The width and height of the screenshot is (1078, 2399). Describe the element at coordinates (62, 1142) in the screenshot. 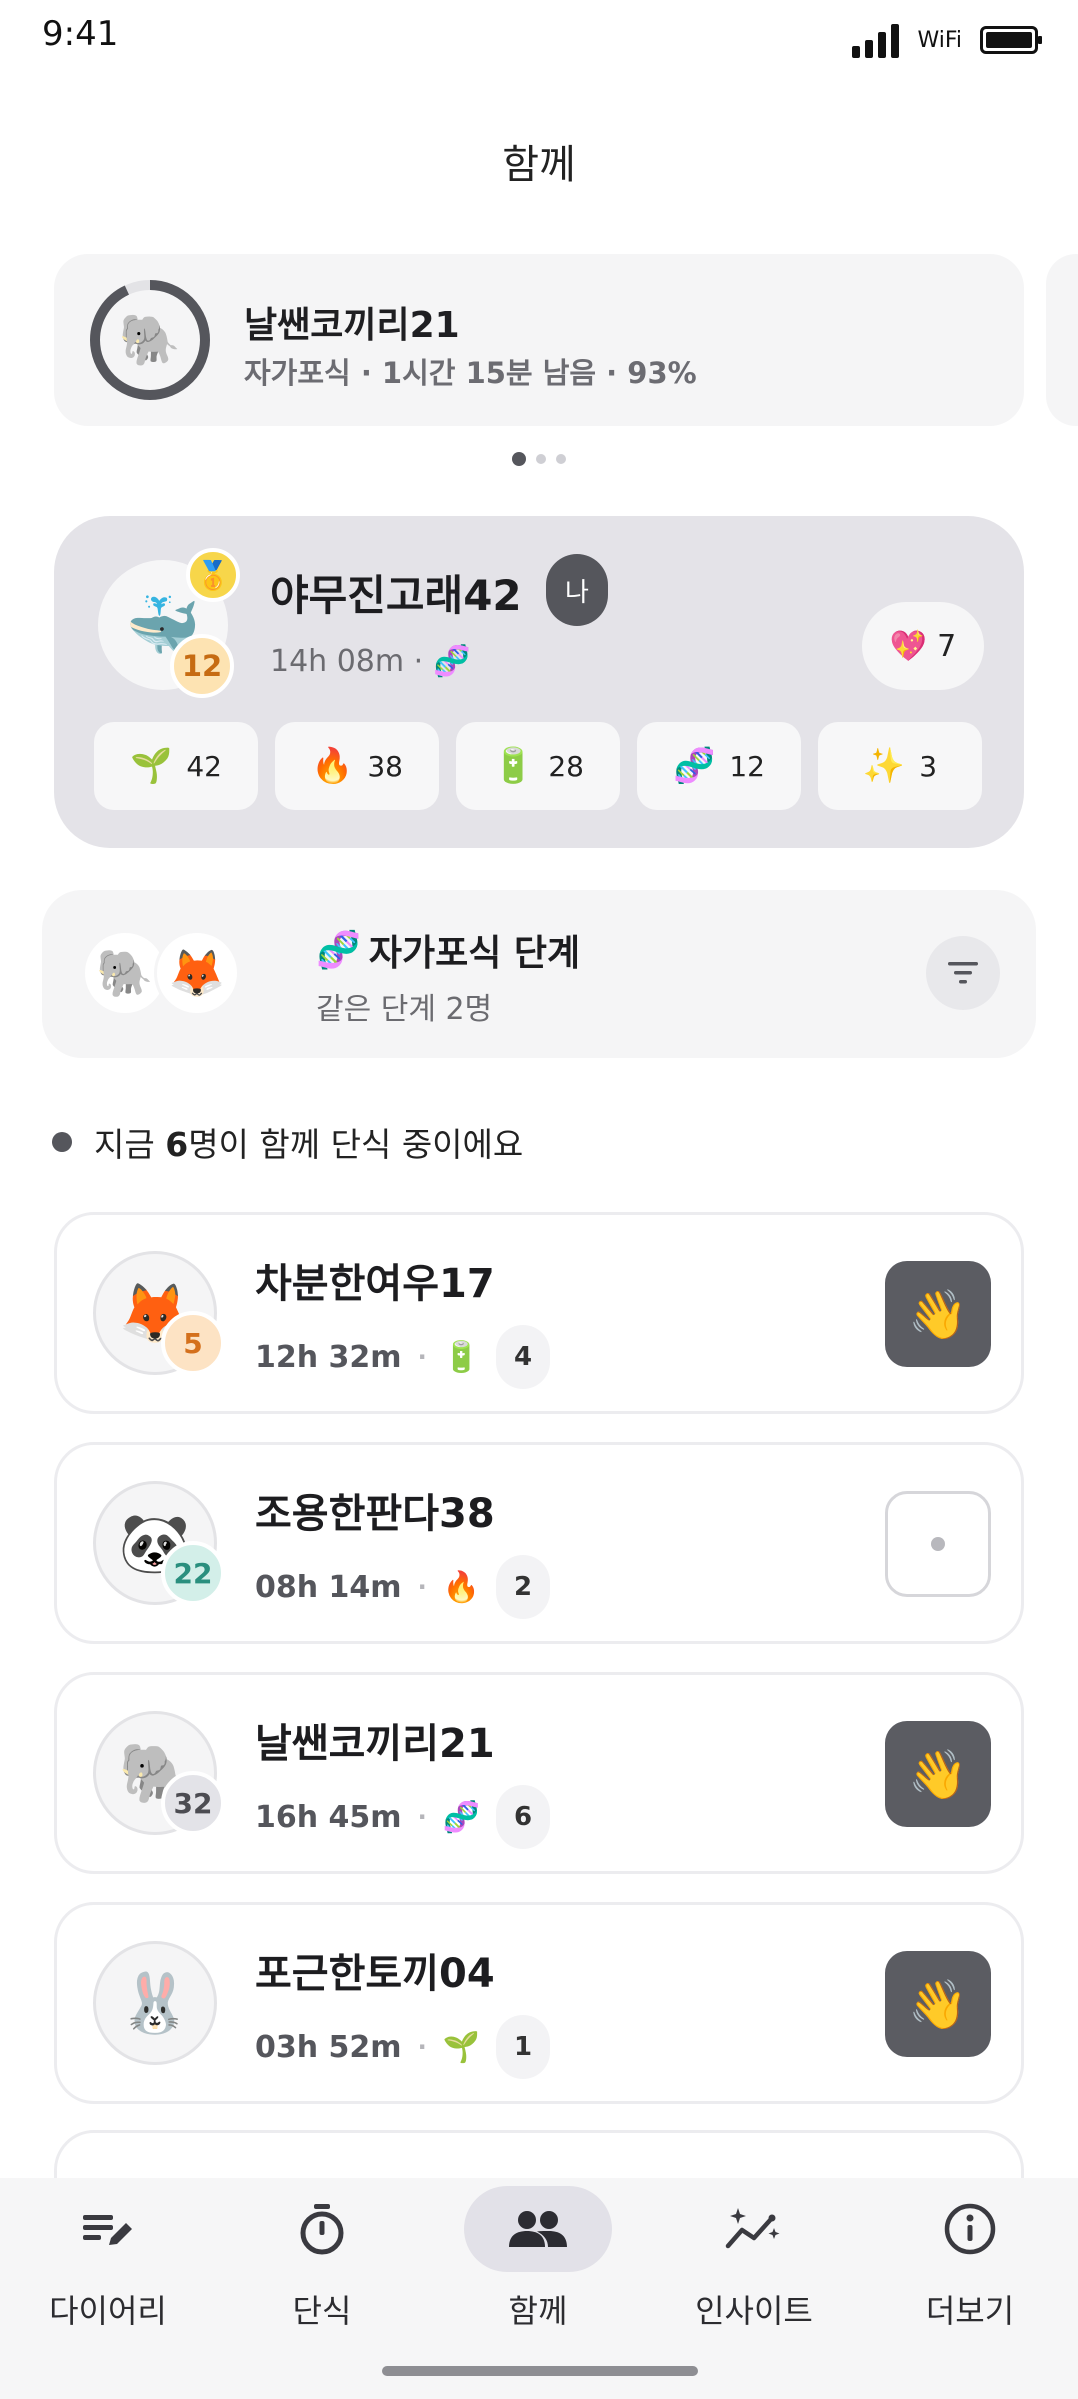

I see `live-dot` at that location.